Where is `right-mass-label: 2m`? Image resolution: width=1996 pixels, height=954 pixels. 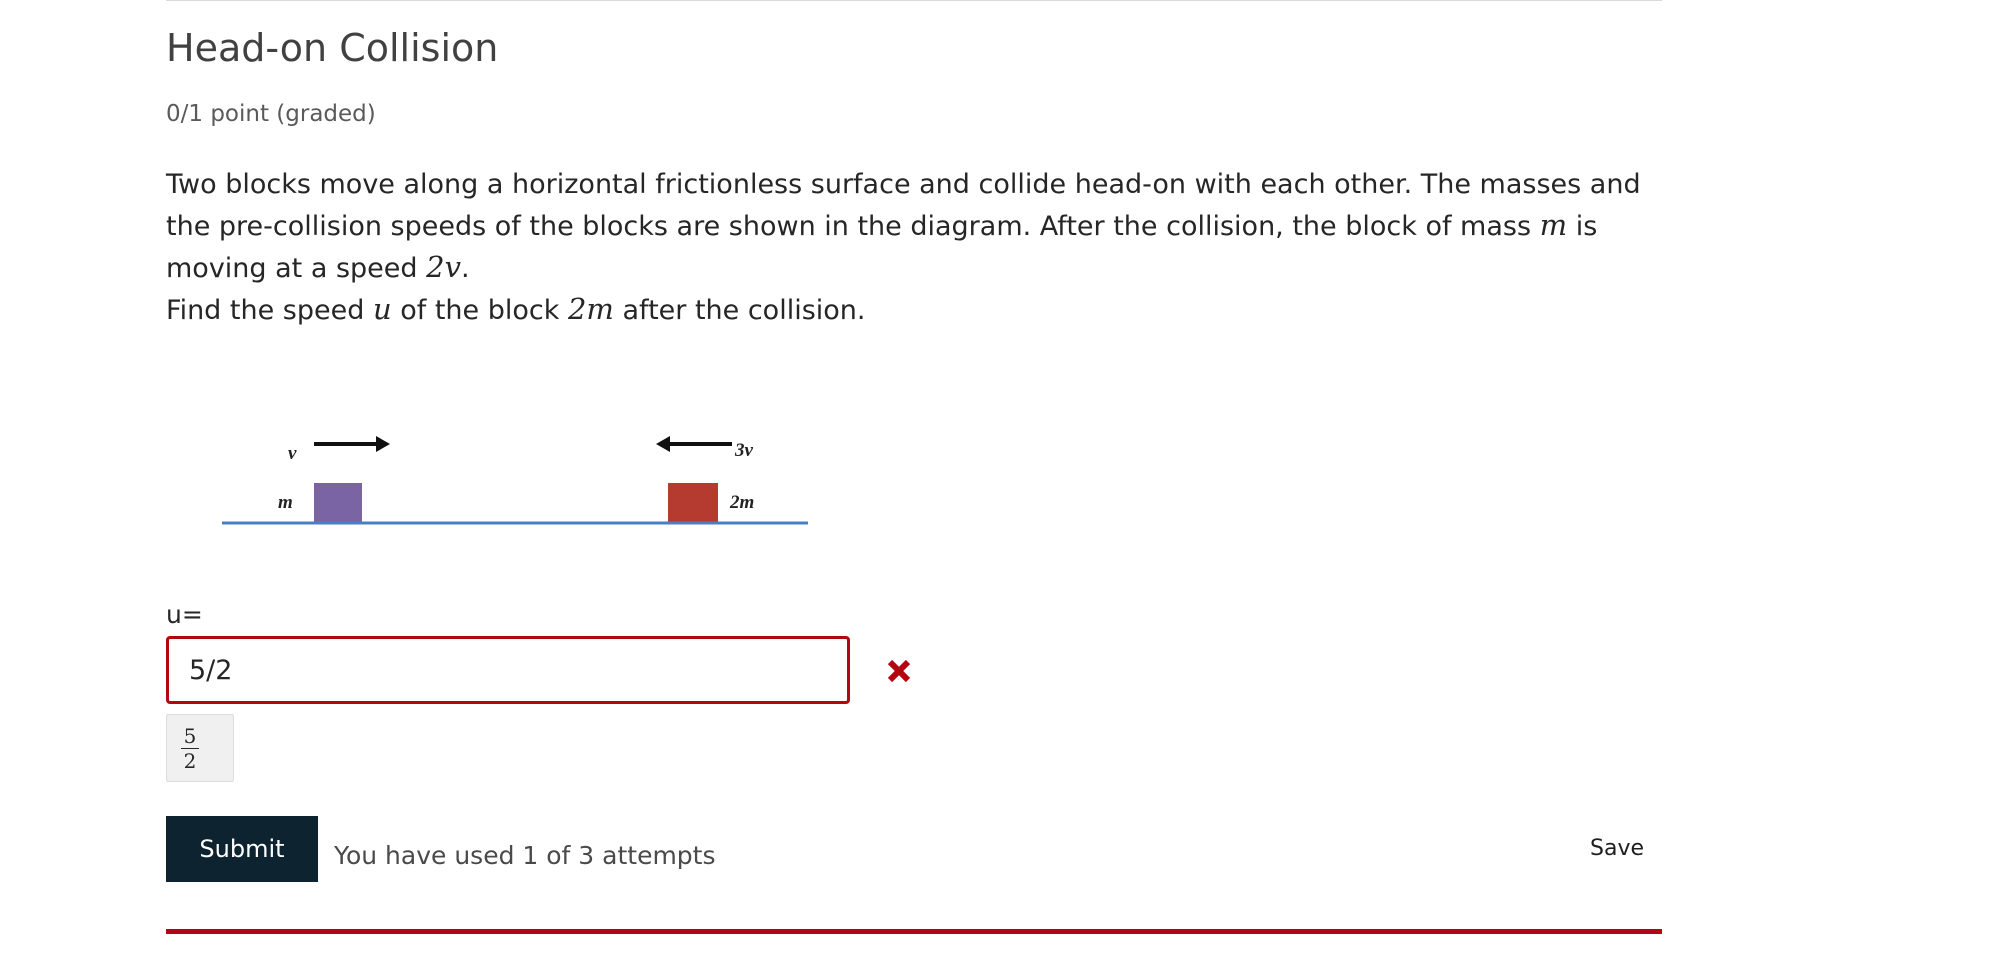
right-mass-label: 2m is located at coordinates (741, 502).